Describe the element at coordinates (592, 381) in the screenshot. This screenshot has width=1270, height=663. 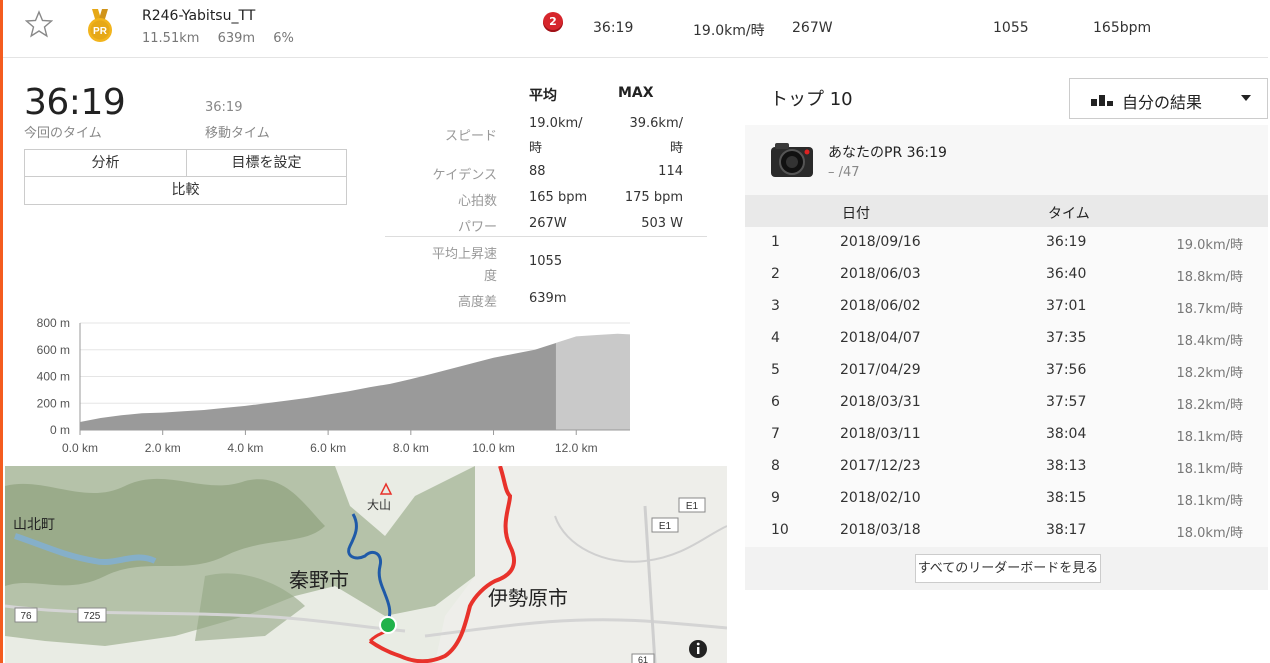
I see `elevation-area-after` at that location.